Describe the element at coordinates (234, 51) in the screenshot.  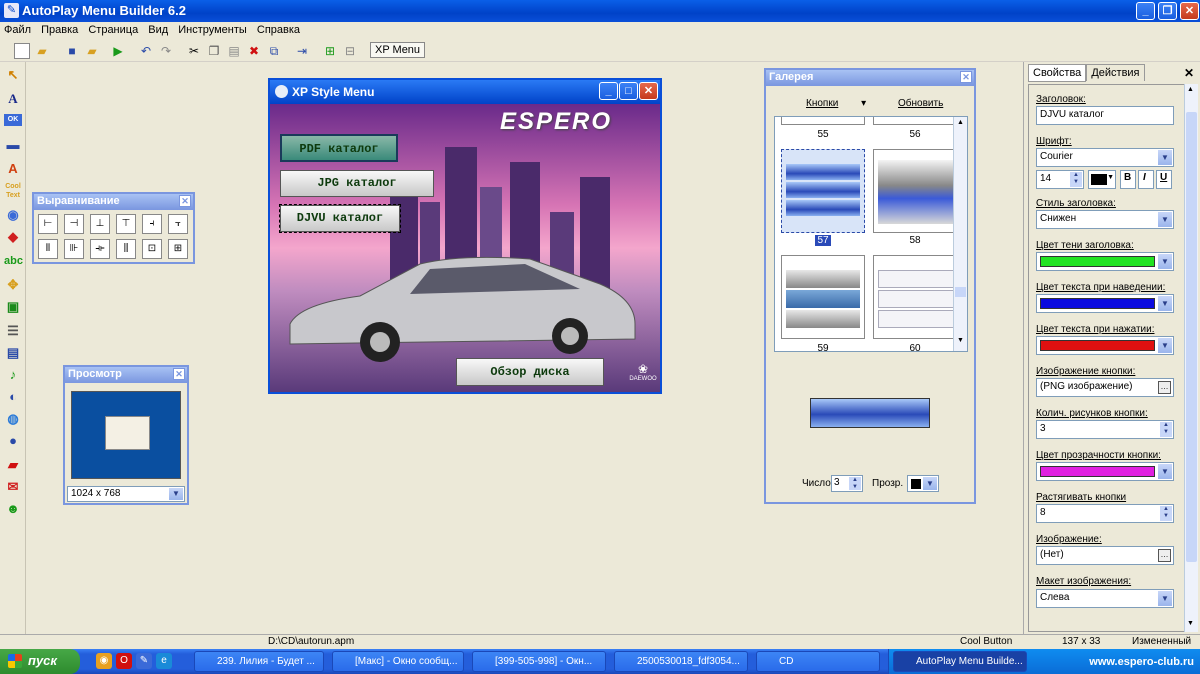
I see `paste-icon: ▤` at that location.